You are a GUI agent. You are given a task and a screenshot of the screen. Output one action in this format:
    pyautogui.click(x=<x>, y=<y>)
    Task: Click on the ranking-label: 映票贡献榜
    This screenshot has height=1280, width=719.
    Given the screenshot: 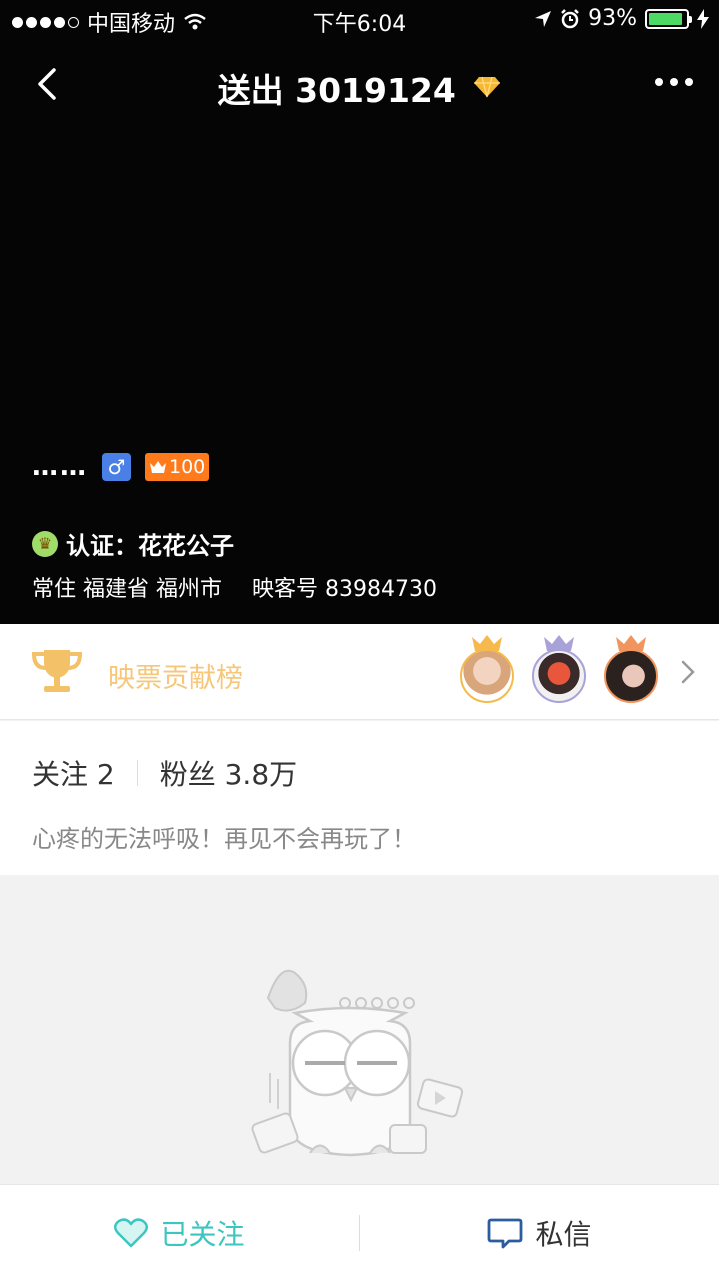 What is the action you would take?
    pyautogui.click(x=175, y=678)
    